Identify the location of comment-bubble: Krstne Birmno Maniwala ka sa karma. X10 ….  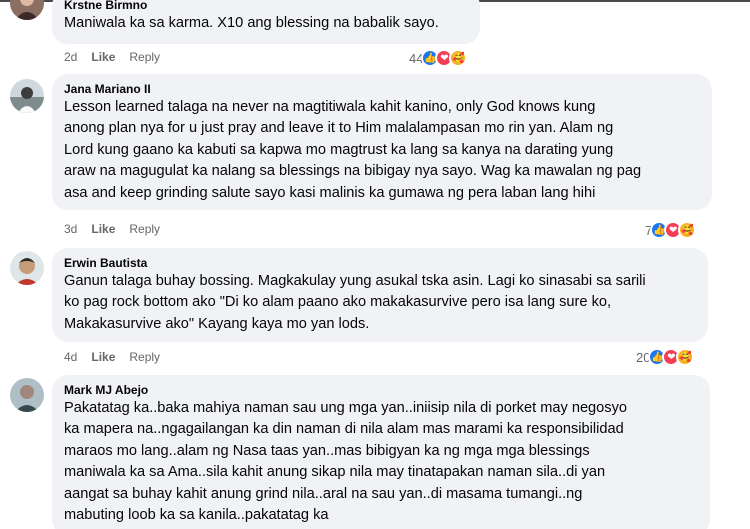
(266, 22).